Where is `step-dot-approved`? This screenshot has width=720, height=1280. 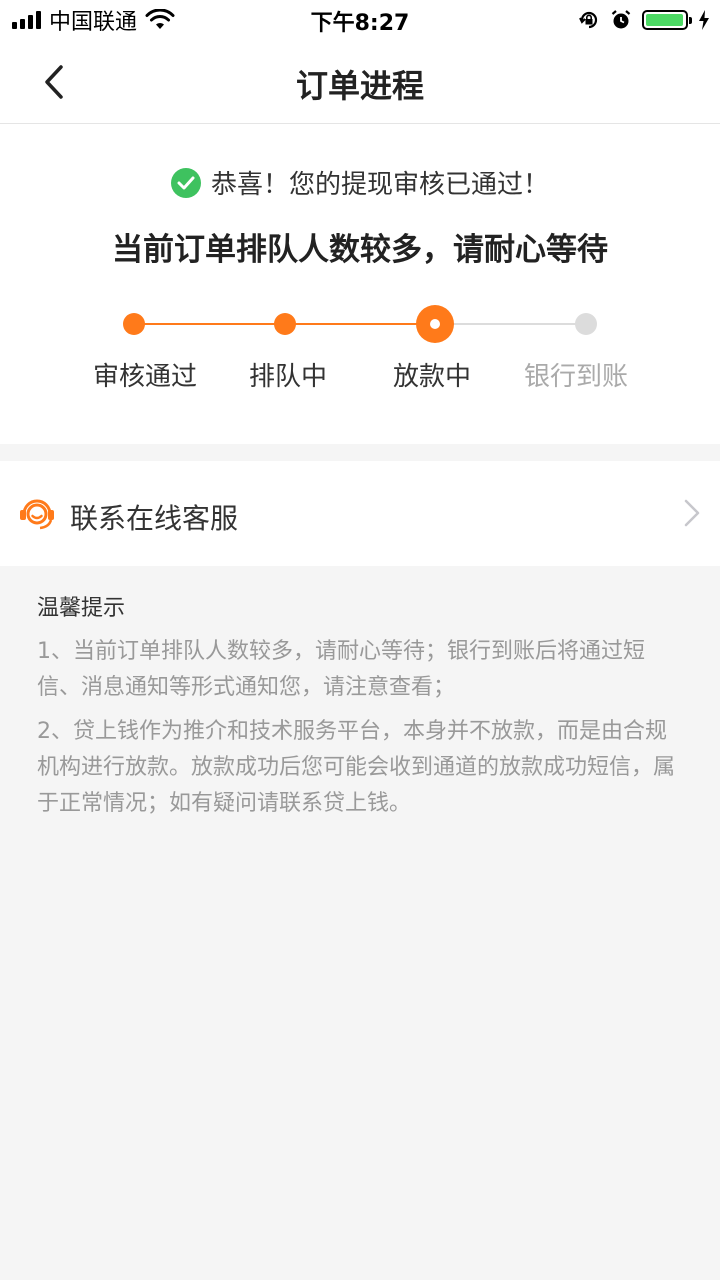 step-dot-approved is located at coordinates (134, 324).